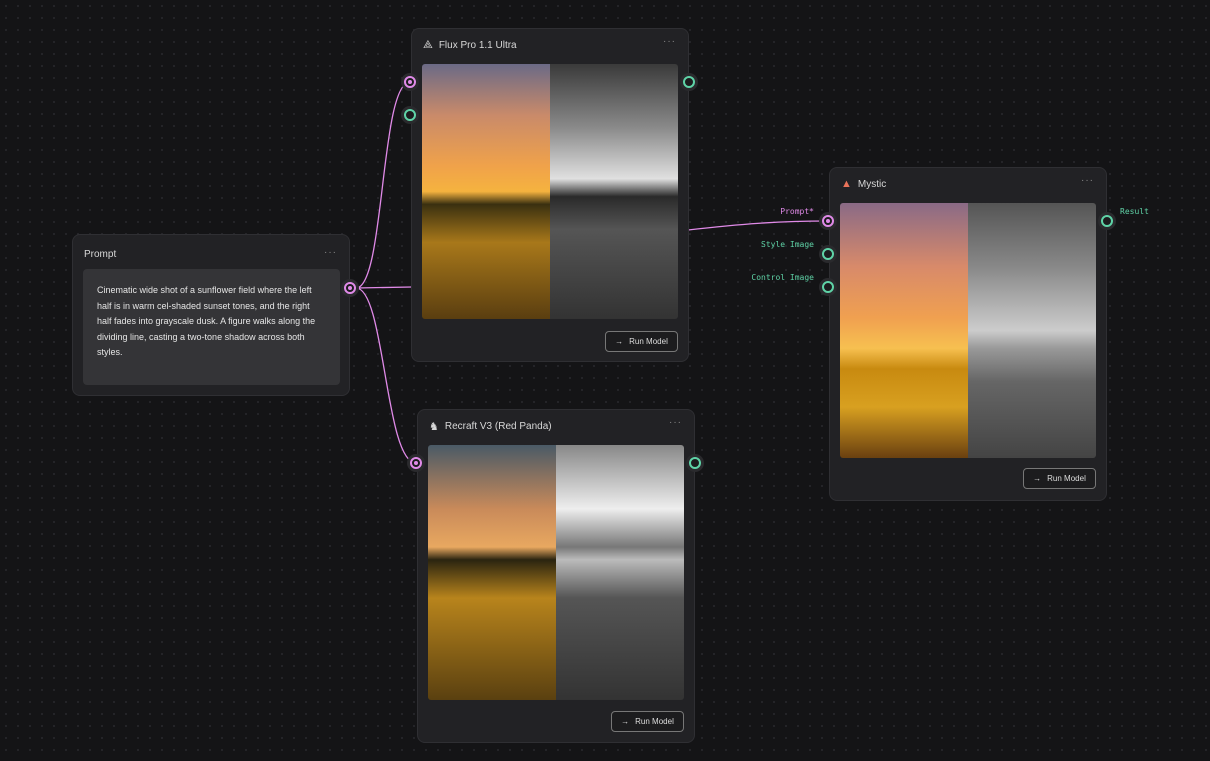 The width and height of the screenshot is (1210, 761). I want to click on flux-title: Flux Pro 1.1 Ultra, so click(477, 45).